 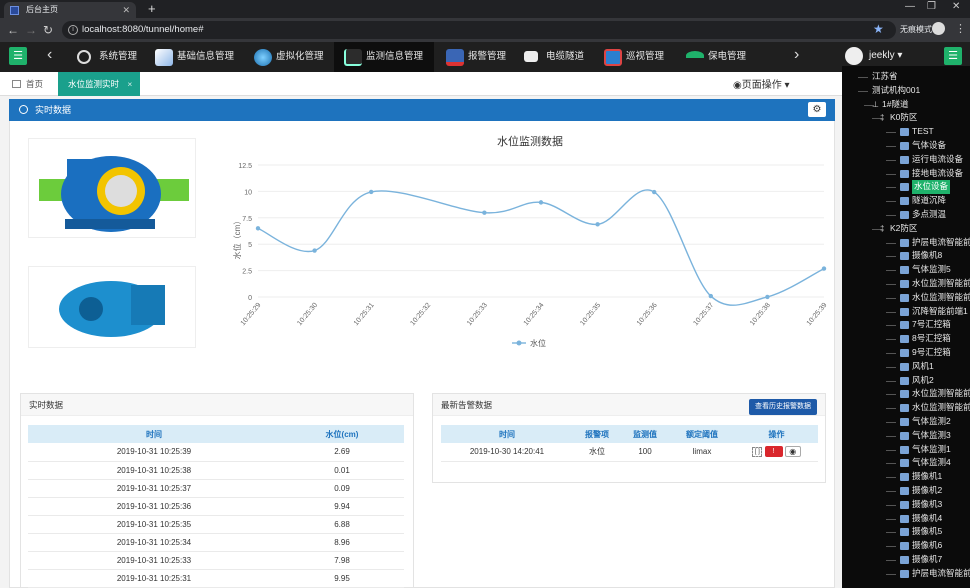 What do you see at coordinates (554, 57) in the screenshot?
I see `nav-item-cable-tunnel: 电缆隧道` at bounding box center [554, 57].